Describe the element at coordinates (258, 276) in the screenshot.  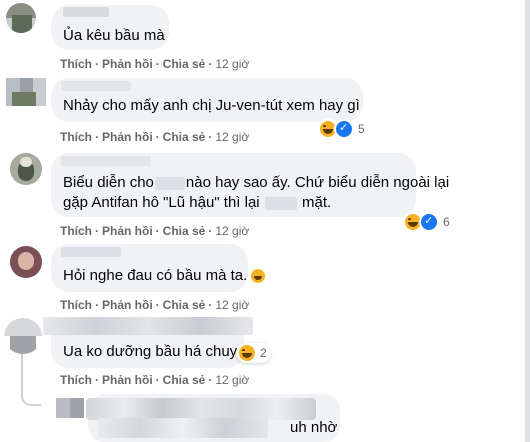
I see `laughing-emoji-icon` at that location.